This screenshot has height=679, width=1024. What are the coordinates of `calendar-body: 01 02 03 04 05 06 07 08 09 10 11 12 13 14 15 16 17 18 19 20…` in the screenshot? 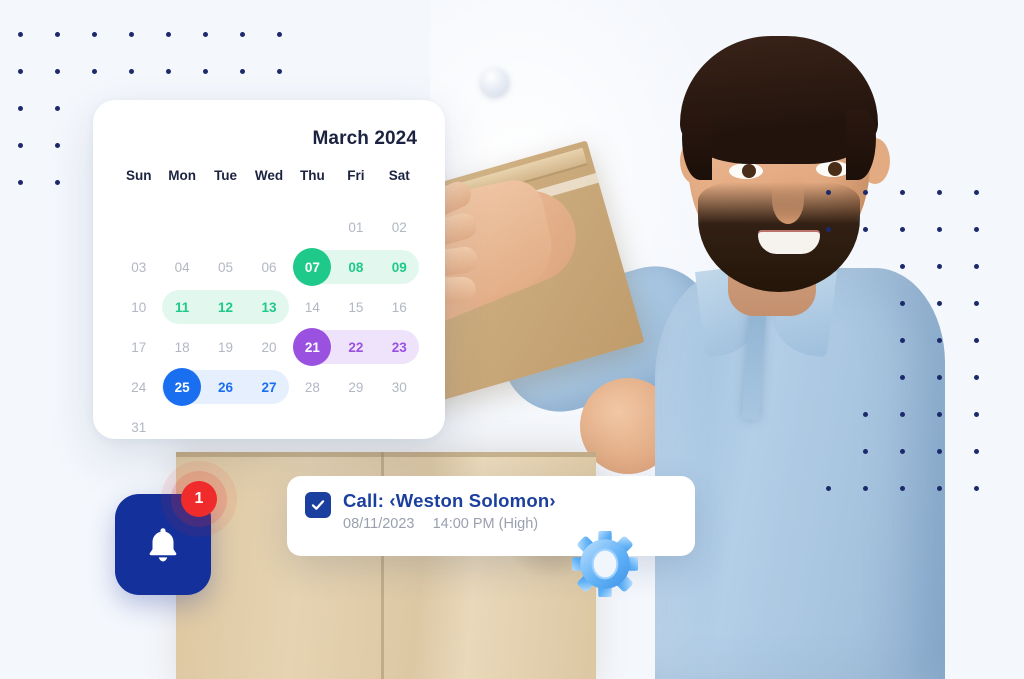 It's located at (269, 327).